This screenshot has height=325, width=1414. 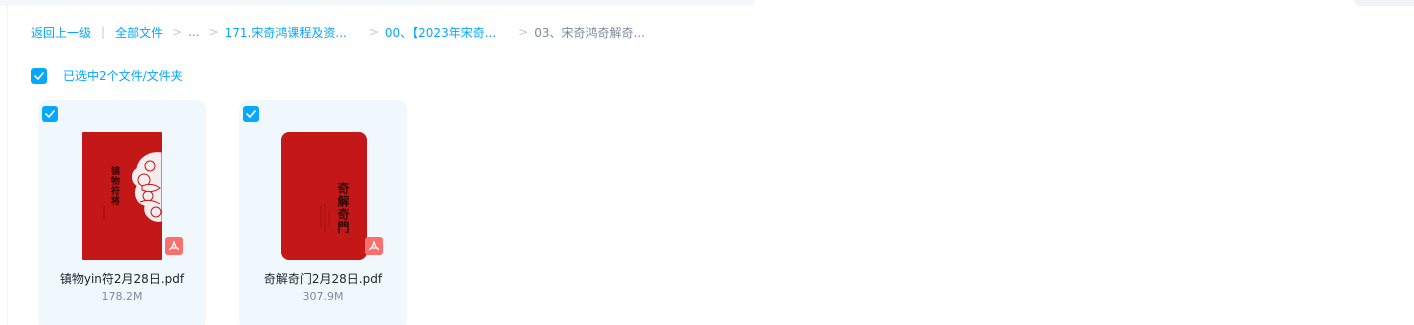 I want to click on file-card: 镇物符将 镇物yin符2月28日.pdf 178.2M, so click(x=122, y=212).